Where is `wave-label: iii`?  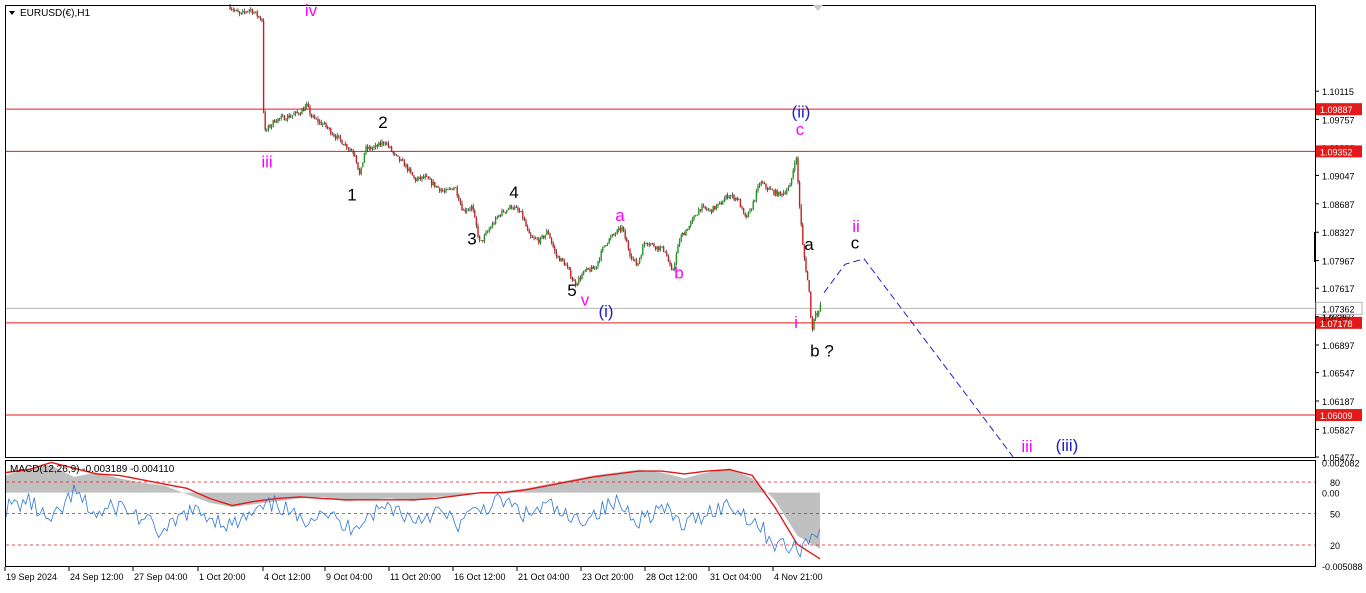 wave-label: iii is located at coordinates (1026, 446).